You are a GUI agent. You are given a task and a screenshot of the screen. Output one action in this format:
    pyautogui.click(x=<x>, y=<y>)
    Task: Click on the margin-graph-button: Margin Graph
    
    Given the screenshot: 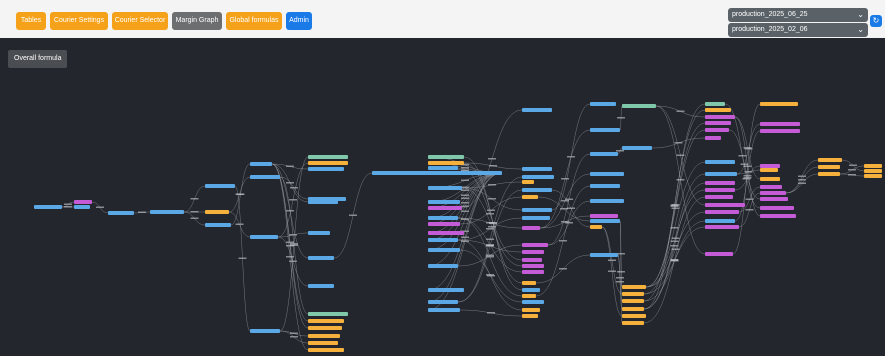 What is the action you would take?
    pyautogui.click(x=197, y=21)
    